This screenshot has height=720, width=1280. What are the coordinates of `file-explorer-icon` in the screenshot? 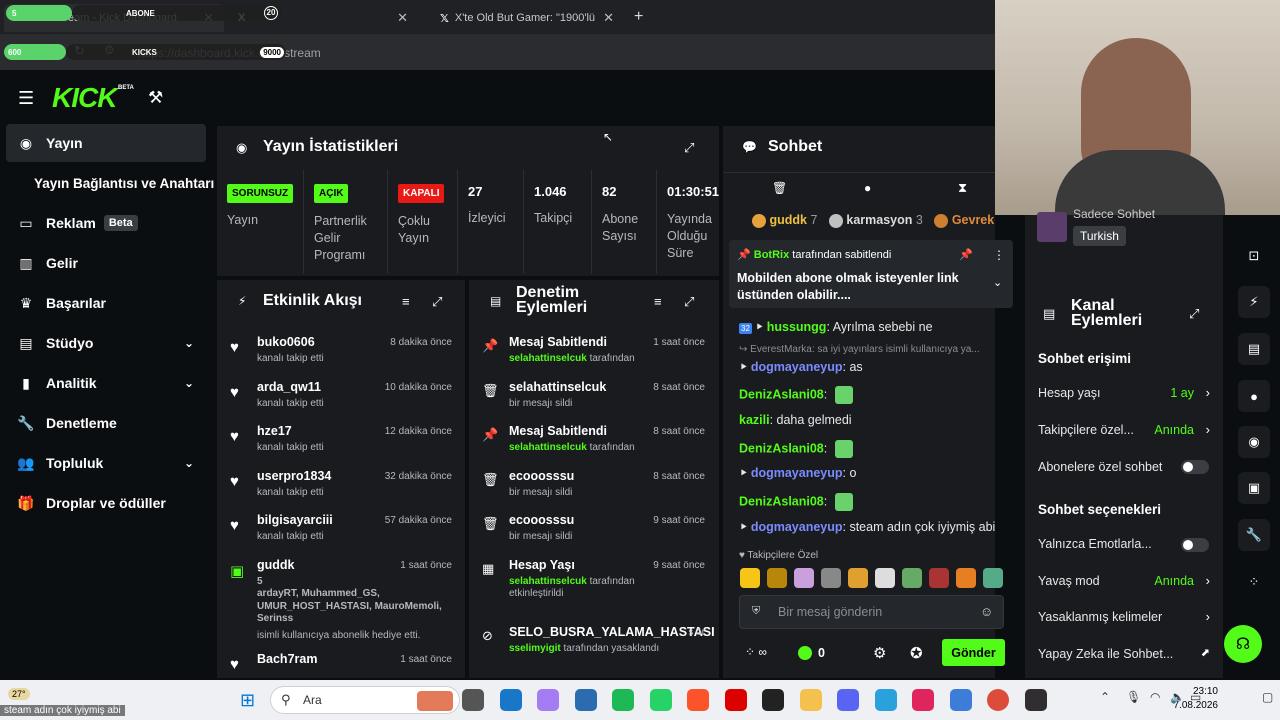 It's located at (473, 700).